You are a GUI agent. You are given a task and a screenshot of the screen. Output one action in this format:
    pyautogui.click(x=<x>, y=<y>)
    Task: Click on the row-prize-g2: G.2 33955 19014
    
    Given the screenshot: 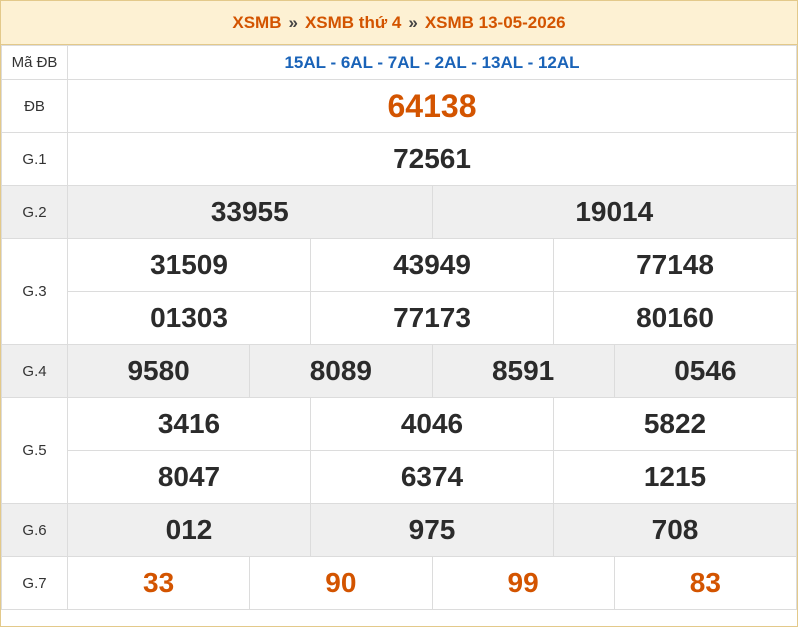 What is the action you would take?
    pyautogui.click(x=399, y=212)
    